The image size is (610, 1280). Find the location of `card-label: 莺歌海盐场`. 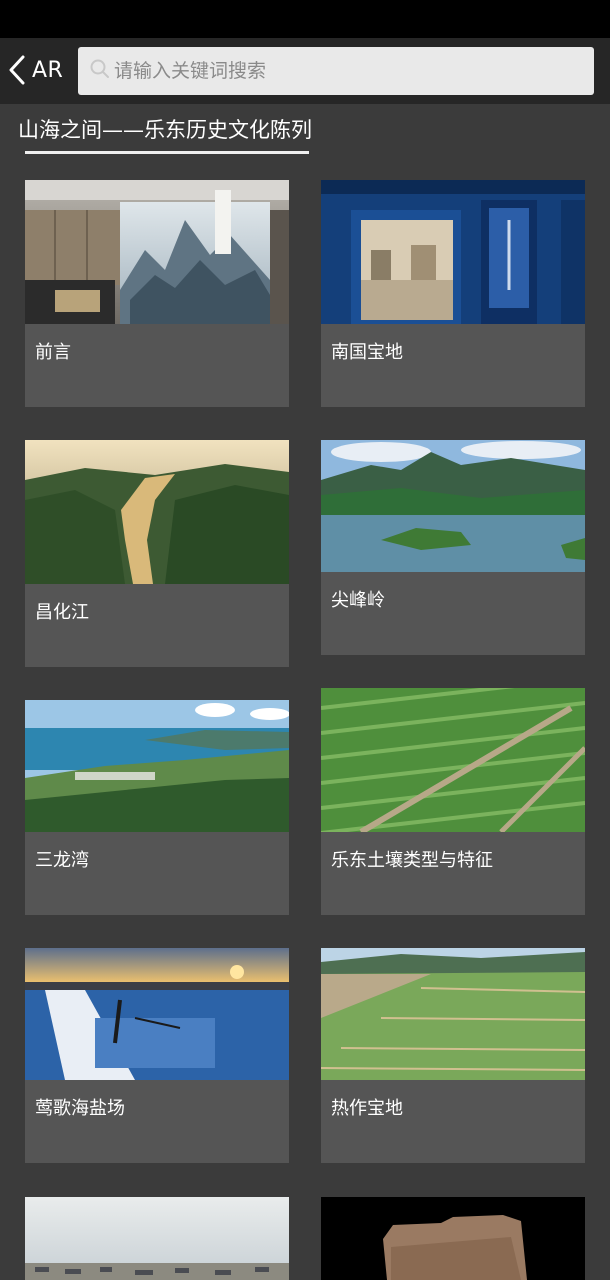

card-label: 莺歌海盐场 is located at coordinates (80, 1108).